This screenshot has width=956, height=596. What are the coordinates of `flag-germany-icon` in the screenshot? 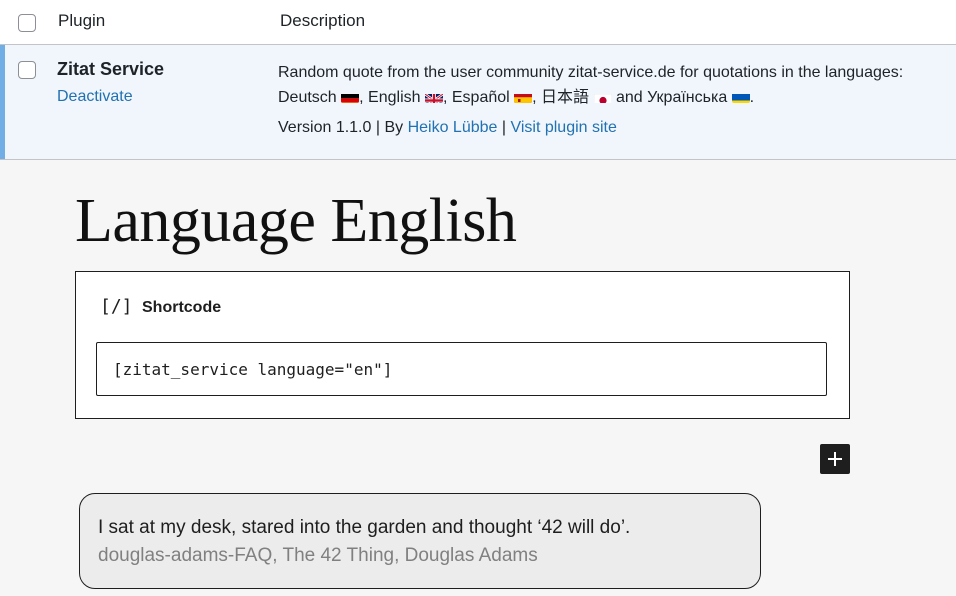 It's located at (350, 96).